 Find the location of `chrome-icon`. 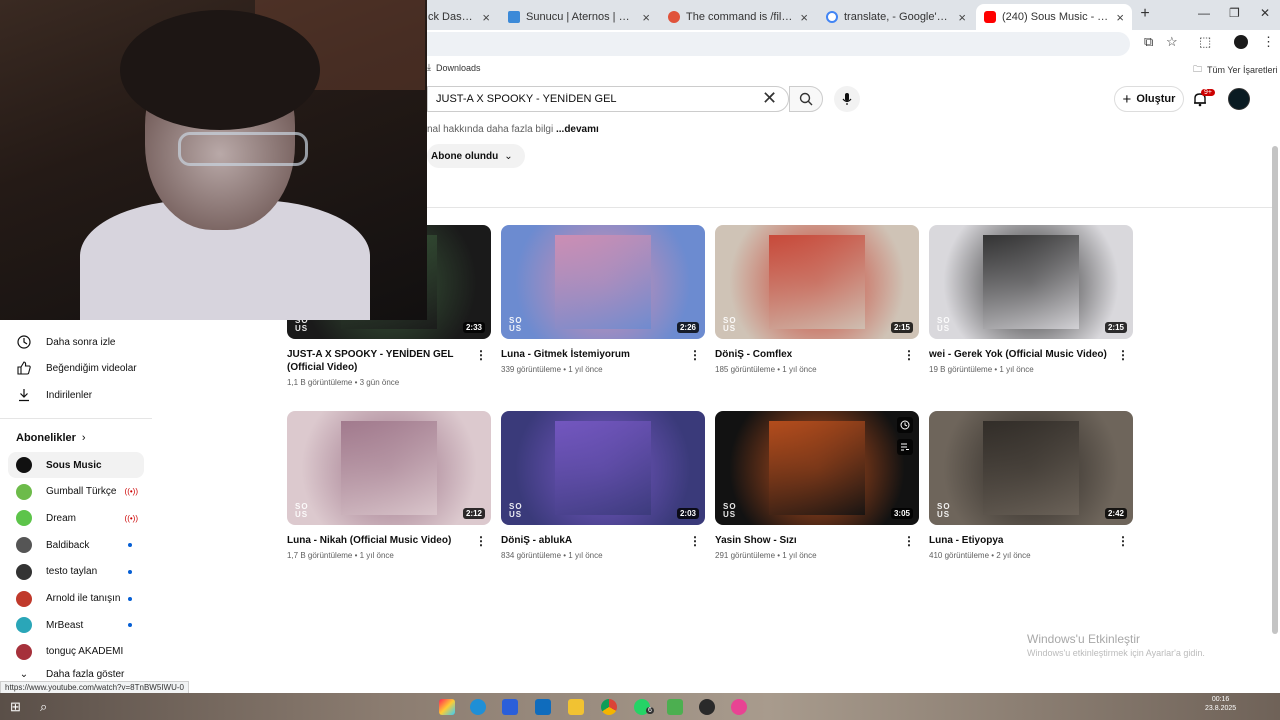

chrome-icon is located at coordinates (609, 707).